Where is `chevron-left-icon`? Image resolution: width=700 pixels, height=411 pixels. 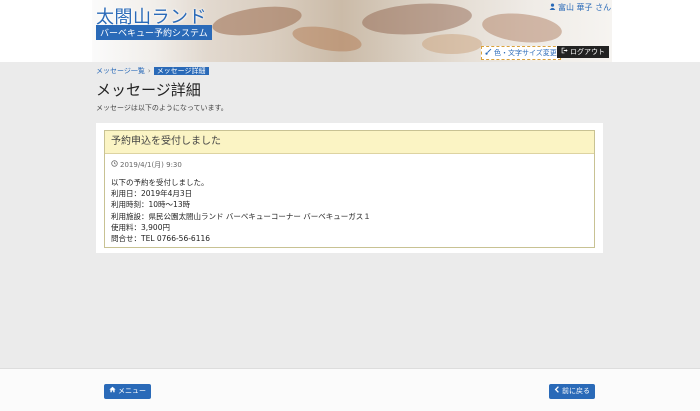 chevron-left-icon is located at coordinates (557, 391).